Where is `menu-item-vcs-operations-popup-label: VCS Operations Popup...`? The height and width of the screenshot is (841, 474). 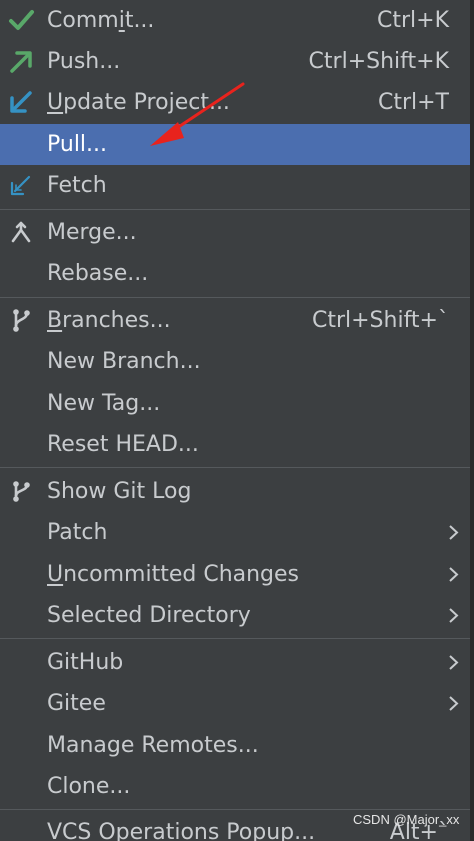 menu-item-vcs-operations-popup-label: VCS Operations Popup... is located at coordinates (181, 830).